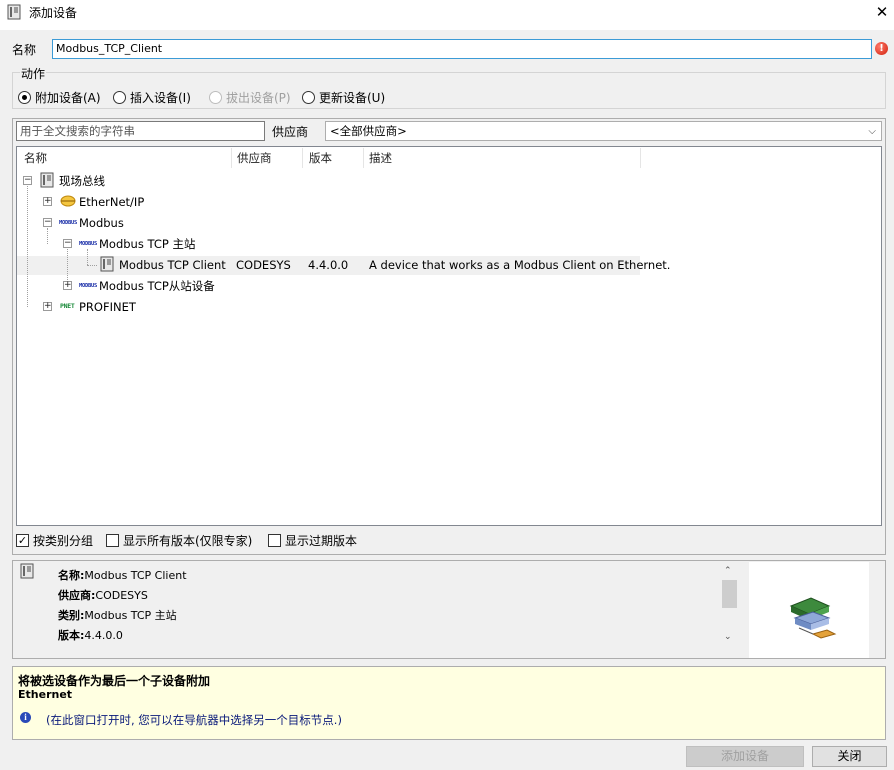  What do you see at coordinates (103, 595) in the screenshot?
I see `info-vendor: 供应商:CODESYS` at bounding box center [103, 595].